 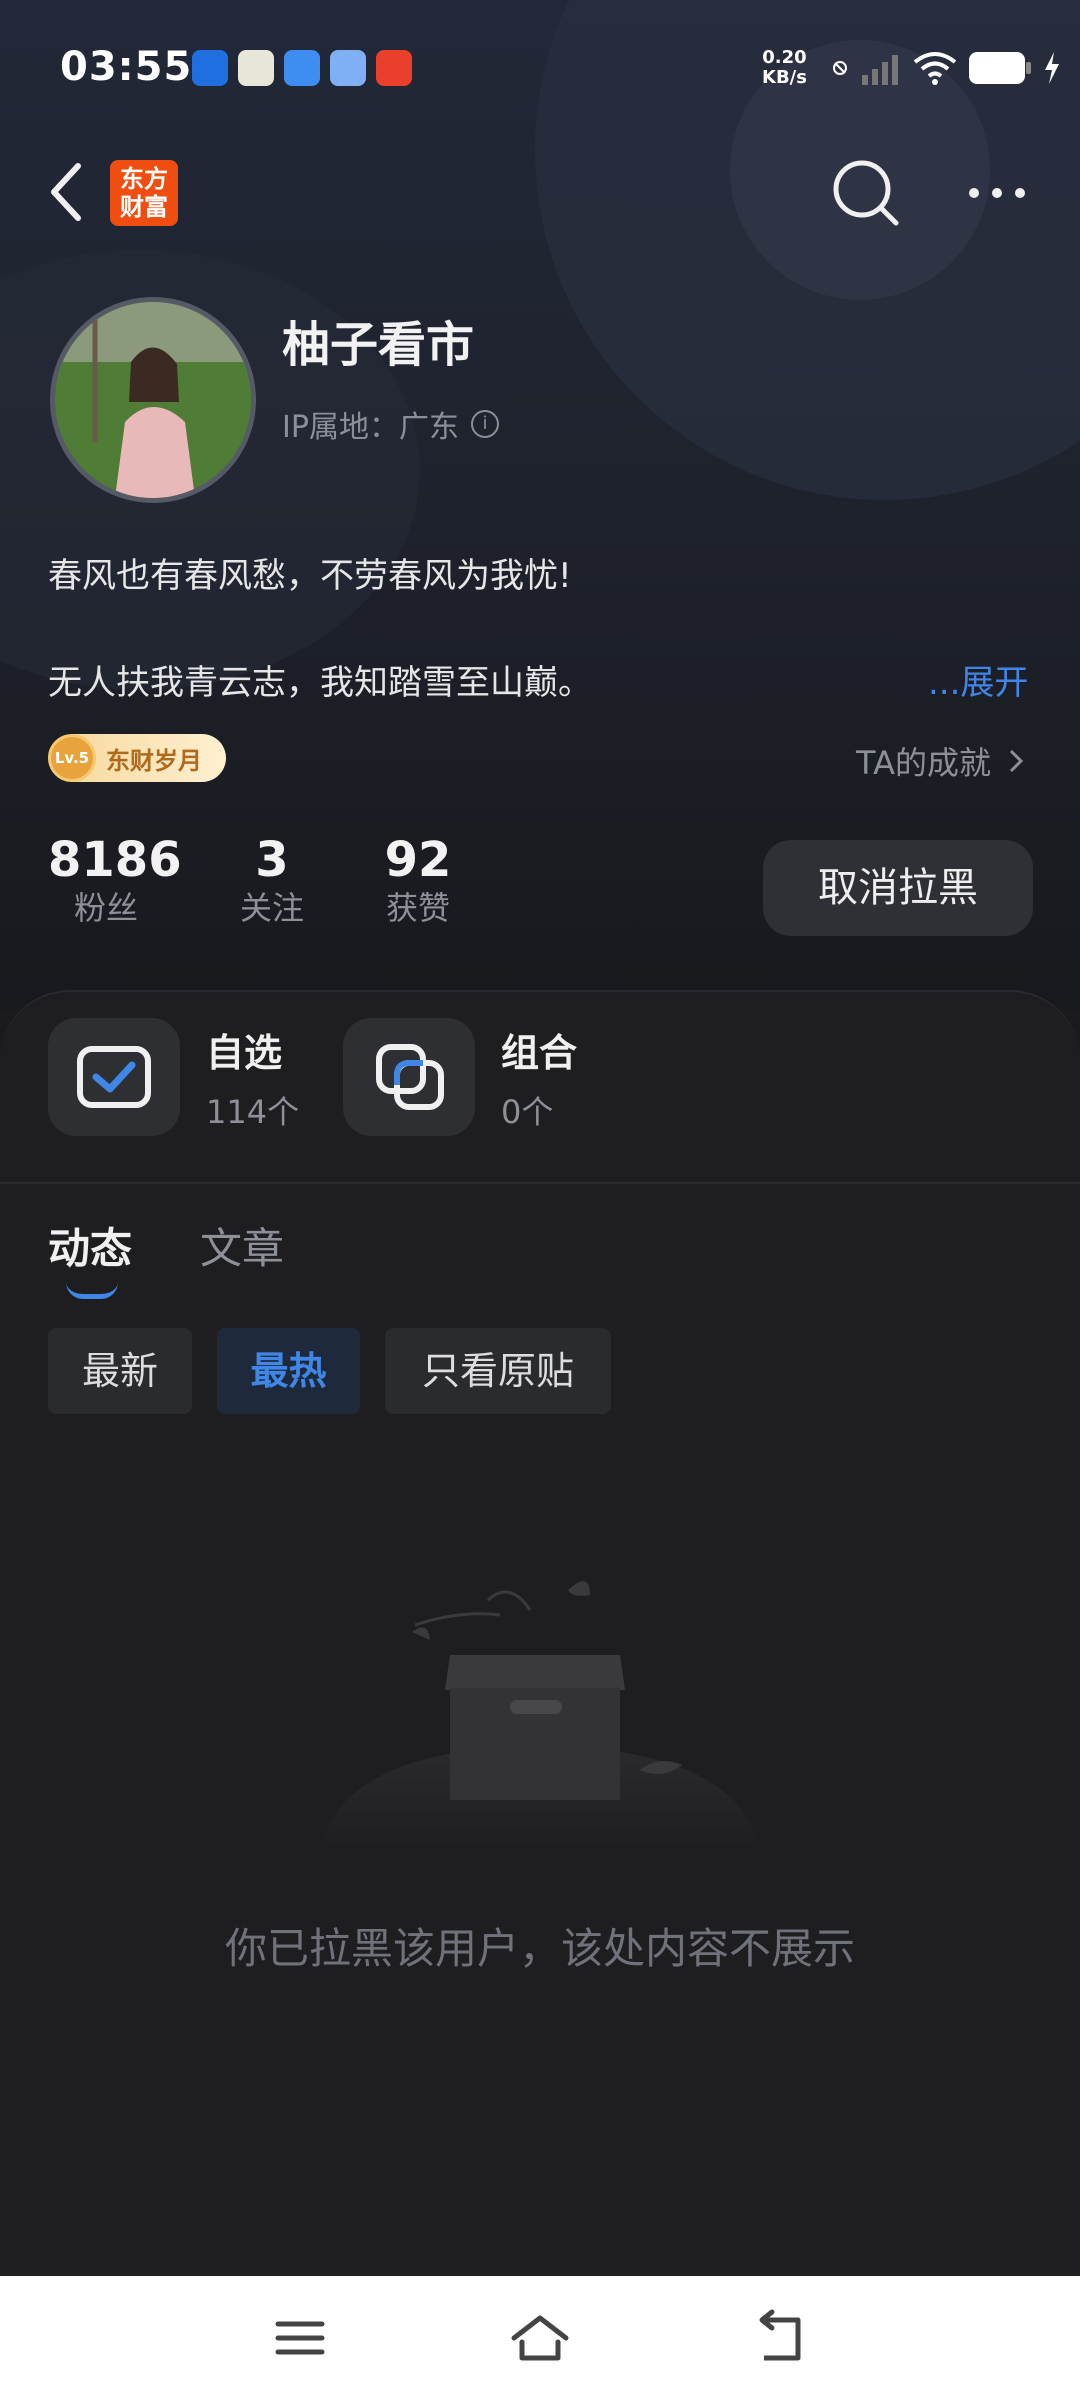 I want to click on tab-posts: 动态, so click(x=90, y=1245).